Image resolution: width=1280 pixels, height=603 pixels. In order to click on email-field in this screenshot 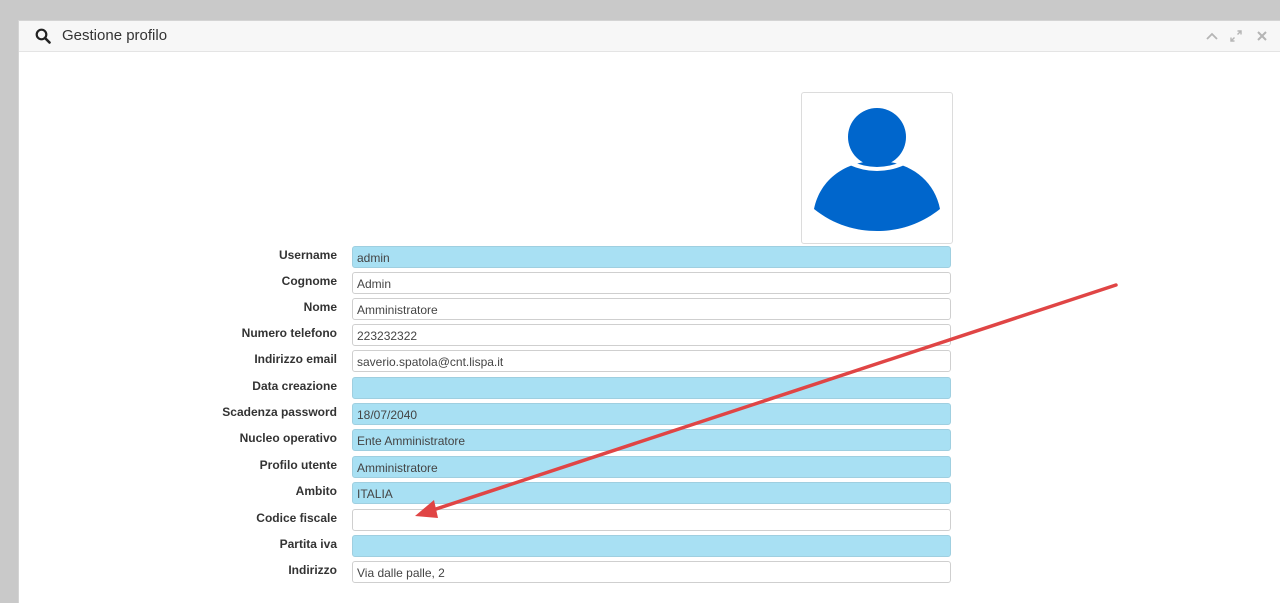, I will do `click(651, 361)`.